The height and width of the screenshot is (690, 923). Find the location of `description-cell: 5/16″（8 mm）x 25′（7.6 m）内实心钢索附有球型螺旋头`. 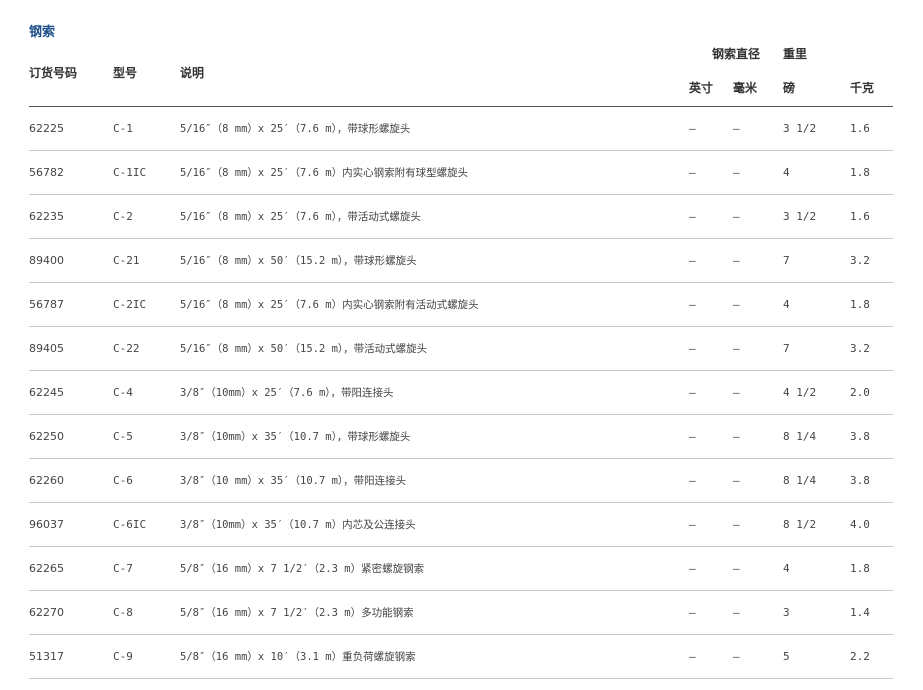

description-cell: 5/16″（8 mm）x 25′（7.6 m）内实心钢索附有球型螺旋头 is located at coordinates (434, 172).